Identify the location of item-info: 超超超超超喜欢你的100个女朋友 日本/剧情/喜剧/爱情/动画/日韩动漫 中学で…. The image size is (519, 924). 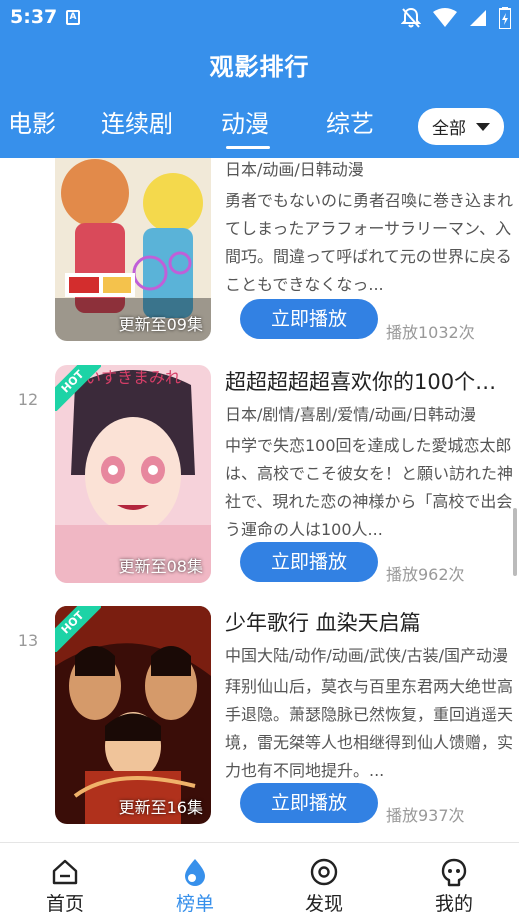
(370, 455).